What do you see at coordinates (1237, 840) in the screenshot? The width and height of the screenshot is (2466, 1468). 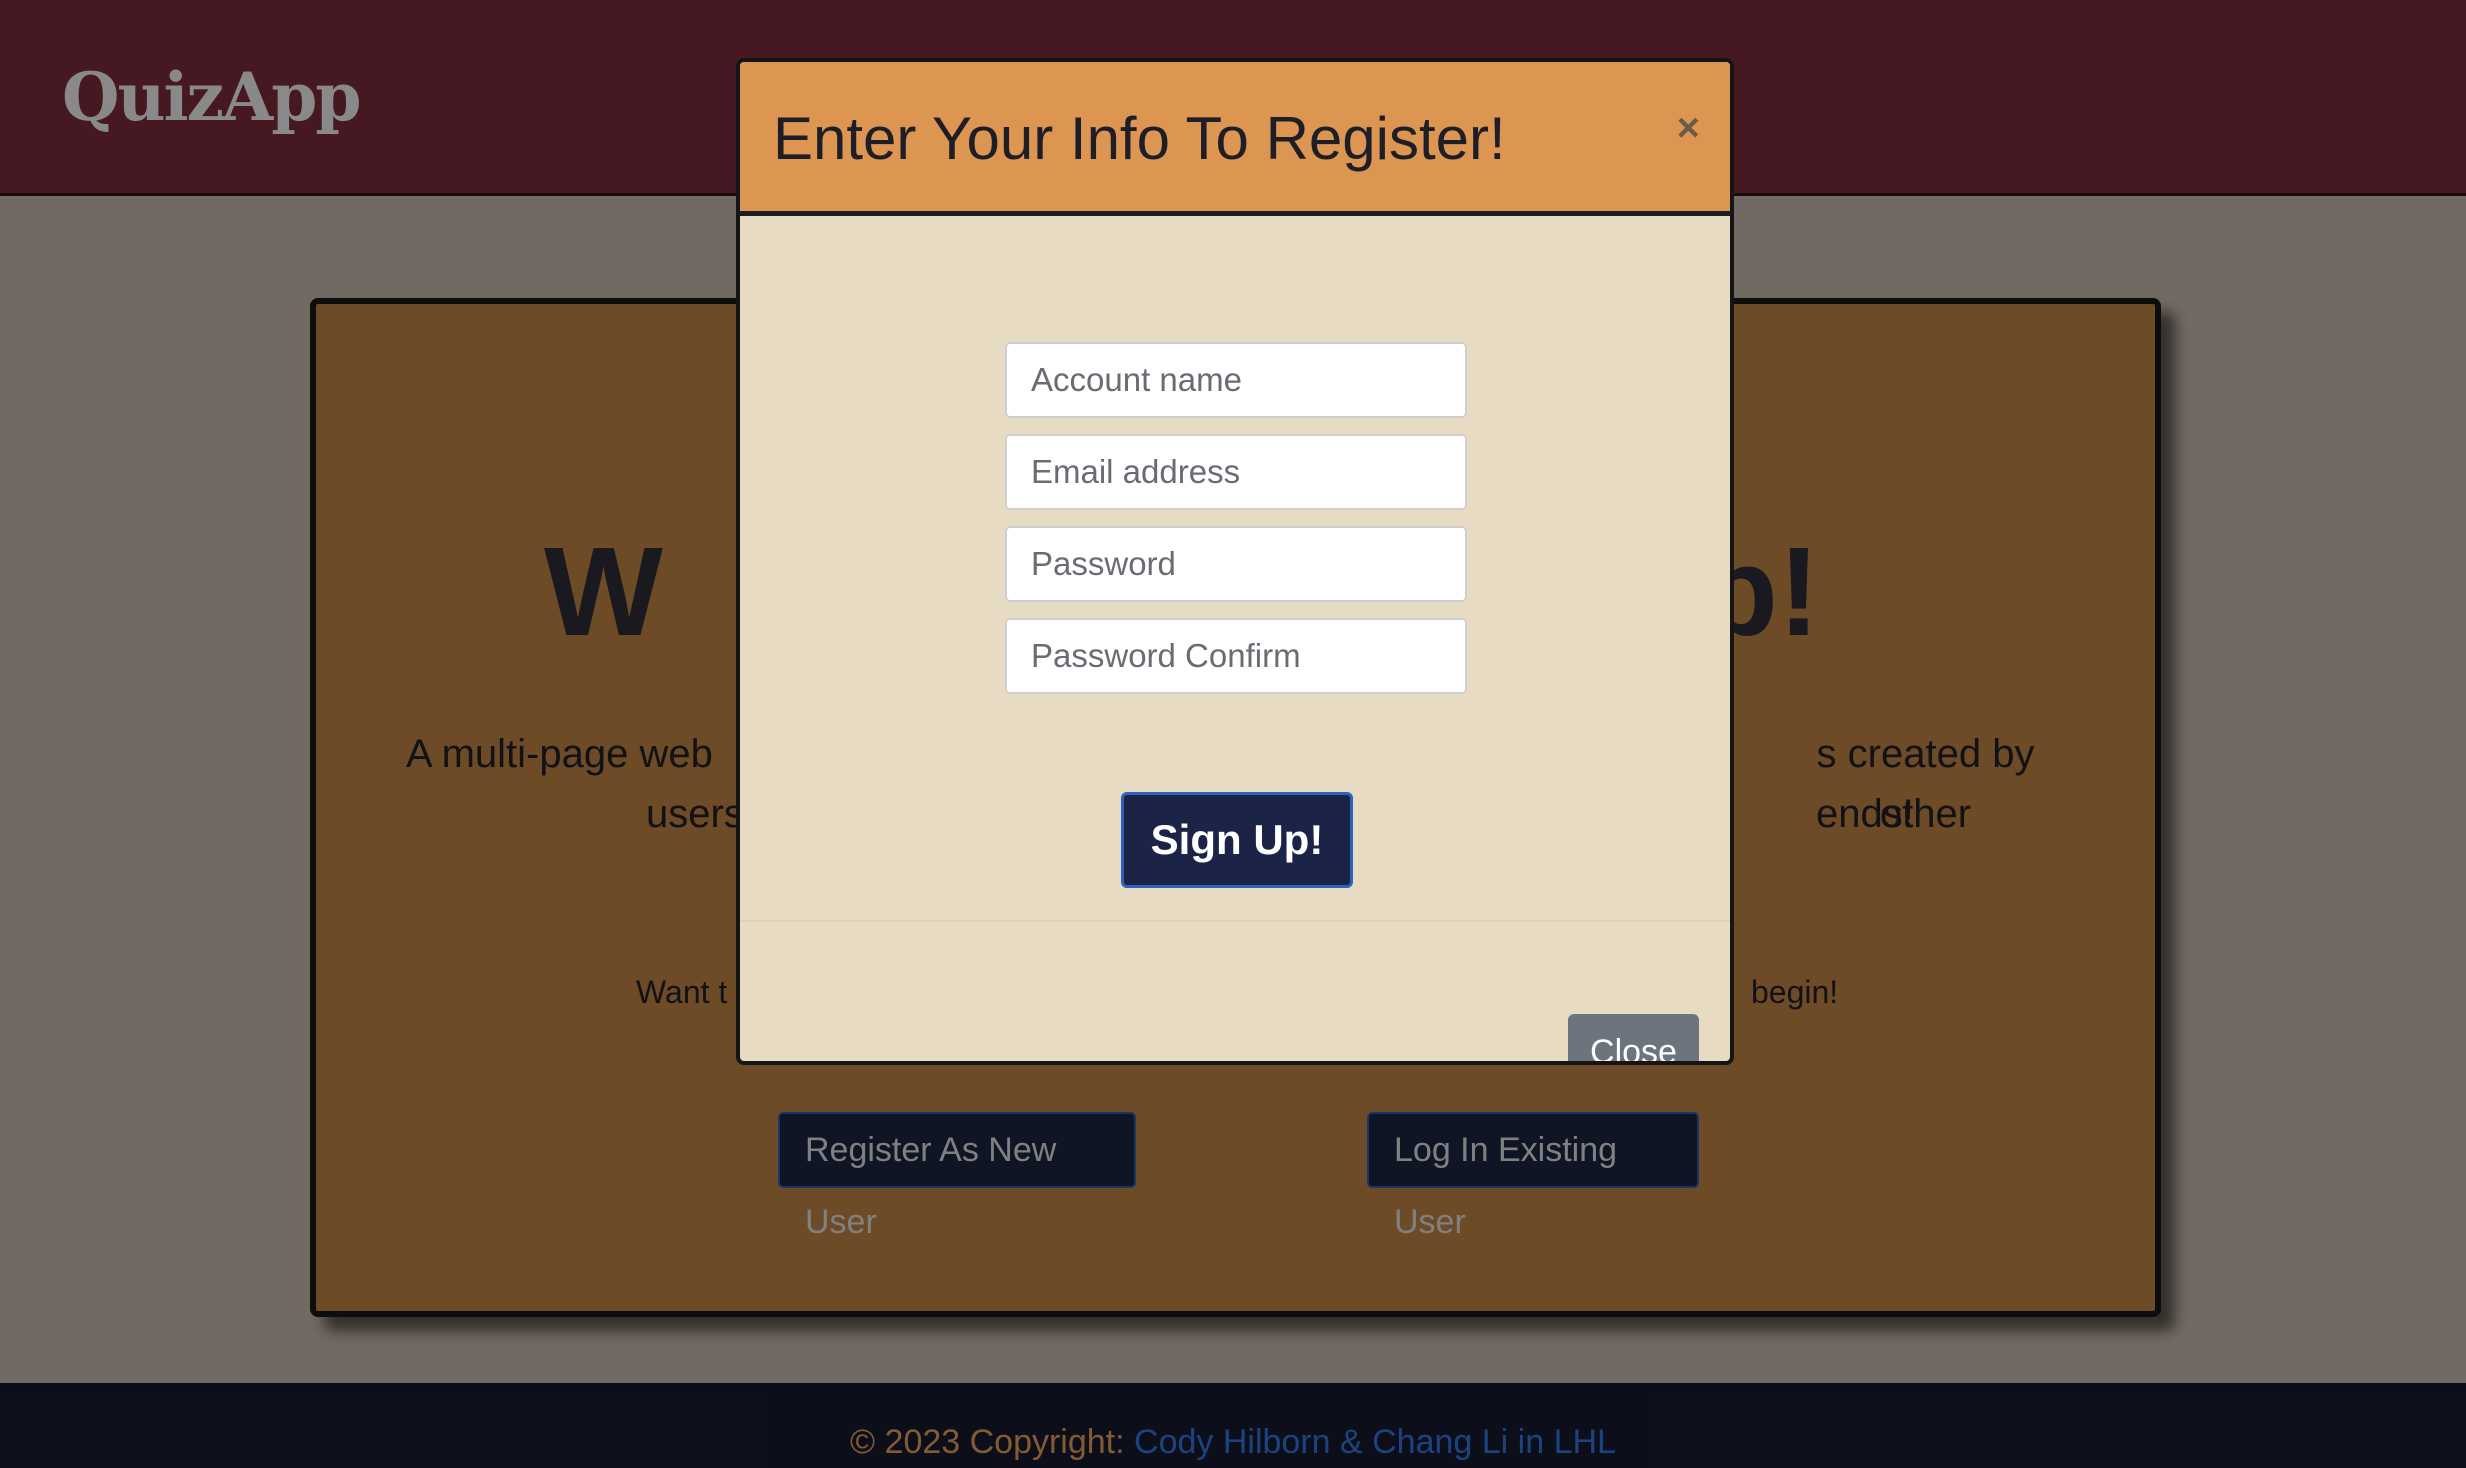 I see `sign-up-button: Sign Up!` at bounding box center [1237, 840].